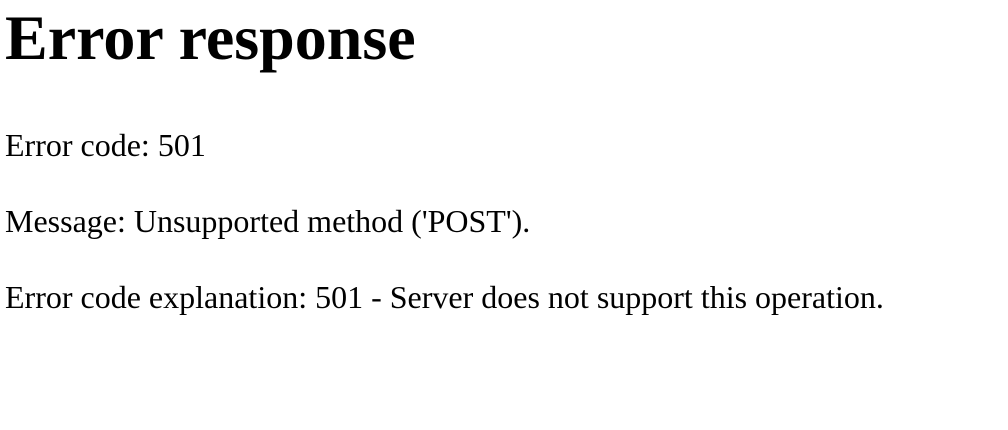 Image resolution: width=1008 pixels, height=430 pixels. What do you see at coordinates (210, 37) in the screenshot?
I see `page-title: Error response` at bounding box center [210, 37].